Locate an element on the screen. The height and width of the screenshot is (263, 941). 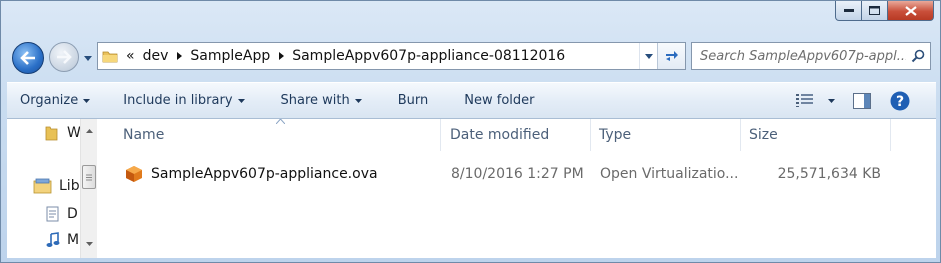
nav-item-documents: D is located at coordinates (61, 214).